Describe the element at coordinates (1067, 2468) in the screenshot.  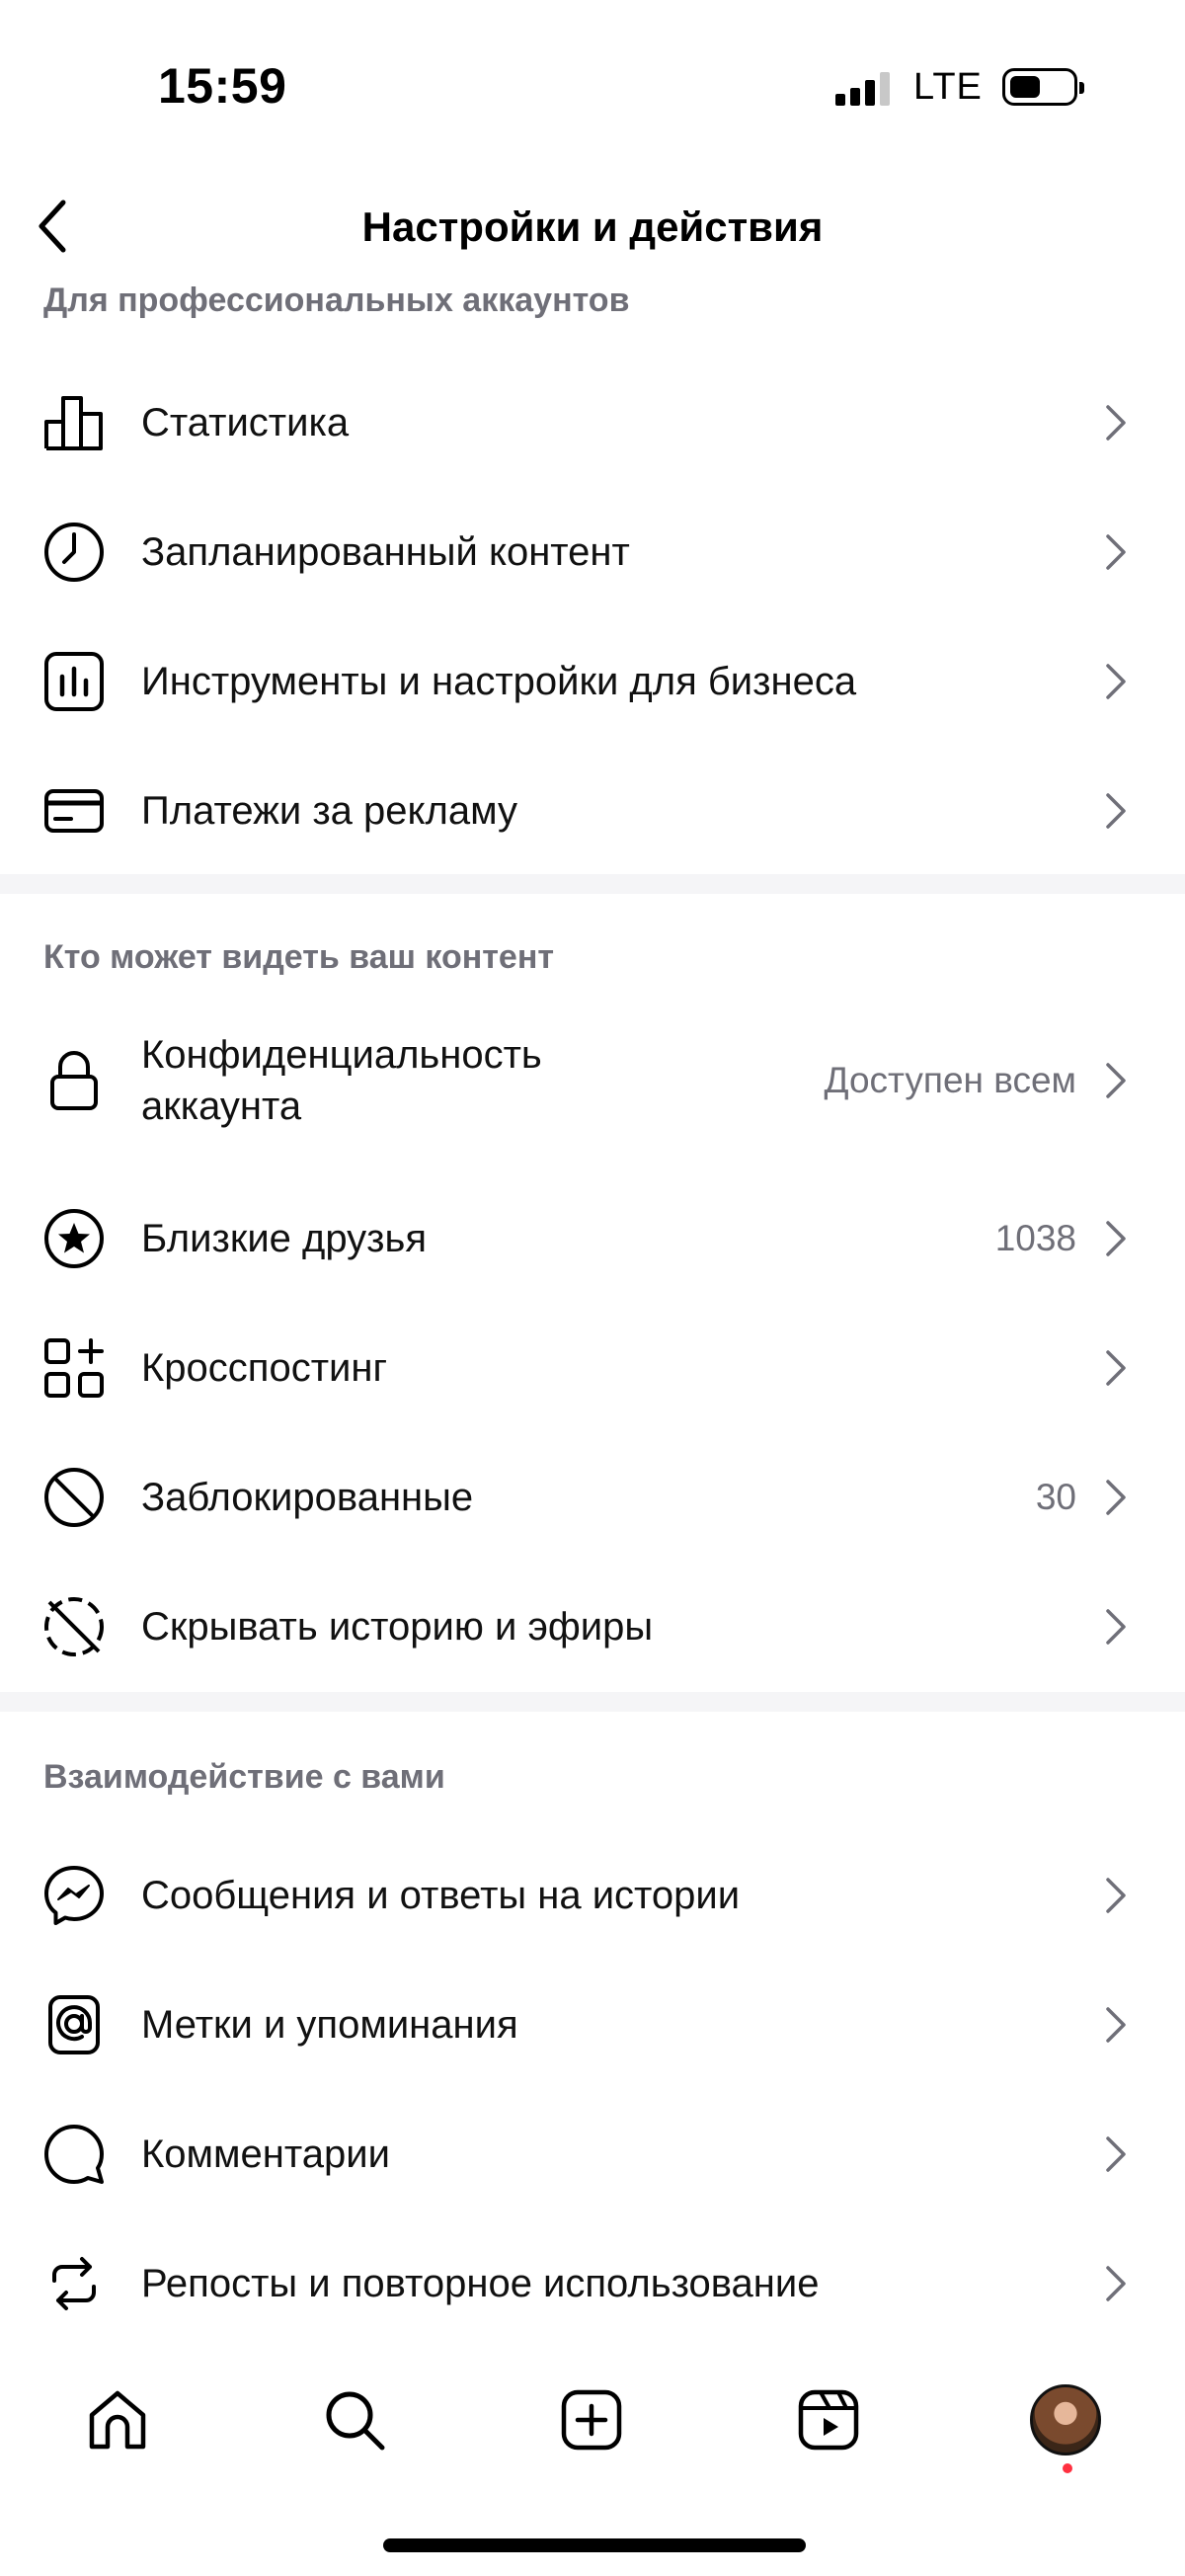
I see `notification-dot` at that location.